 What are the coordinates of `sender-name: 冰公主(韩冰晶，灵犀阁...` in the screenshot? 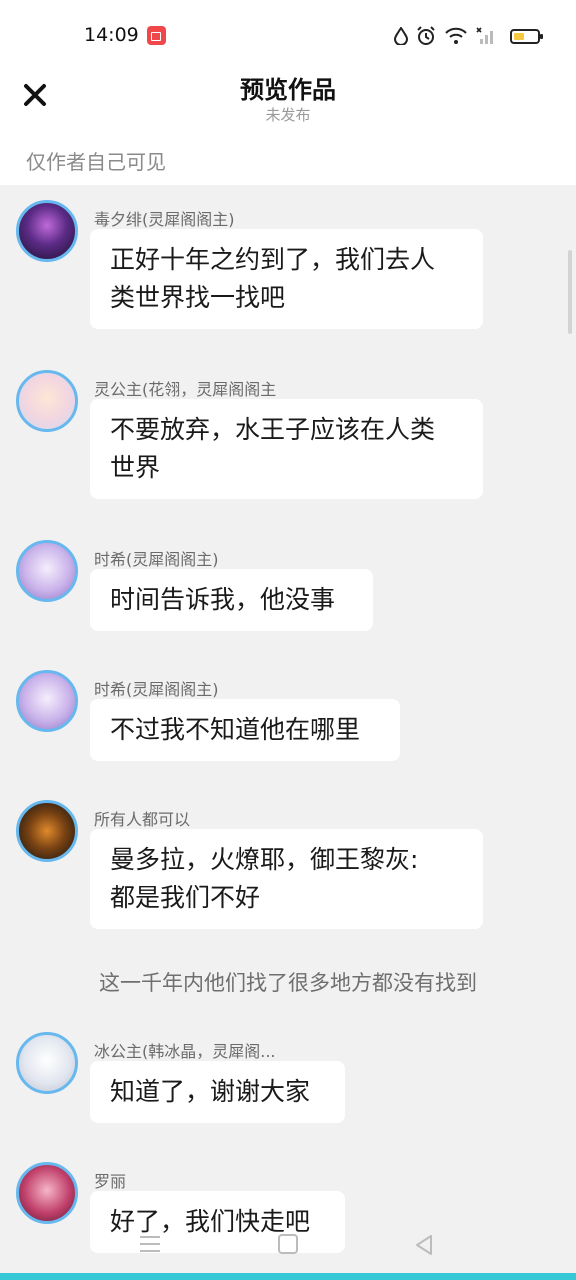 It's located at (185, 1051).